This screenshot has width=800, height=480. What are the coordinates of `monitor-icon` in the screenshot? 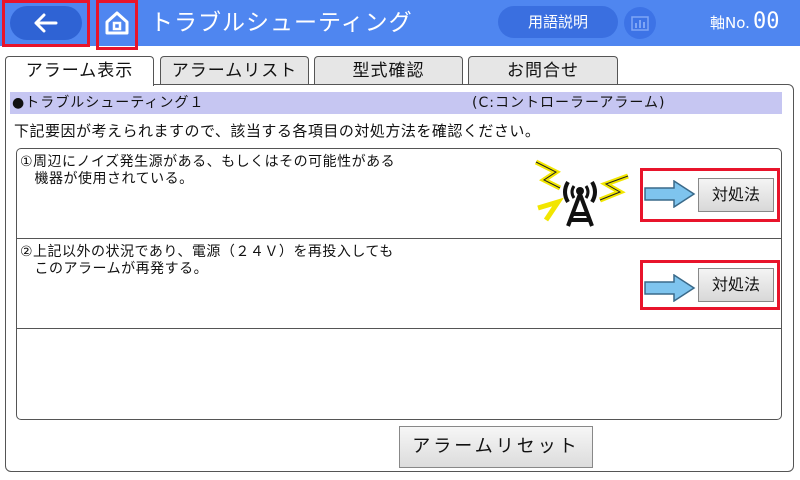 It's located at (640, 23).